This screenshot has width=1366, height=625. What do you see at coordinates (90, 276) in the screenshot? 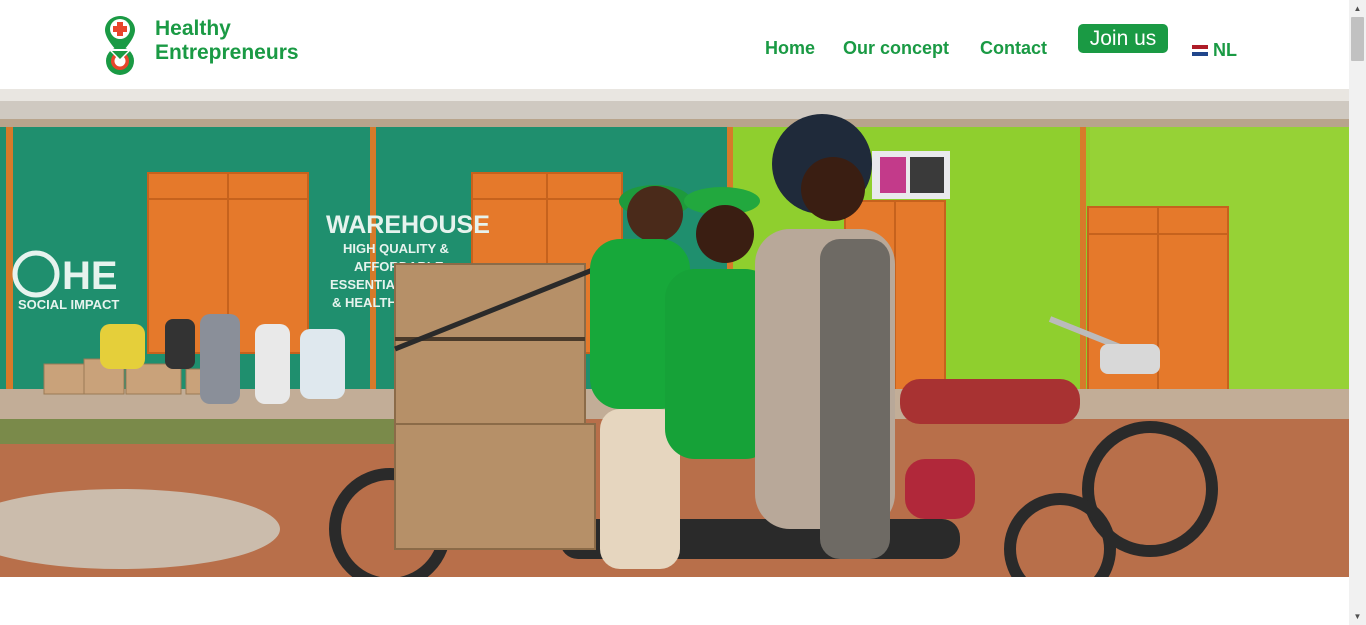
I see `storefront-brand: HE` at bounding box center [90, 276].